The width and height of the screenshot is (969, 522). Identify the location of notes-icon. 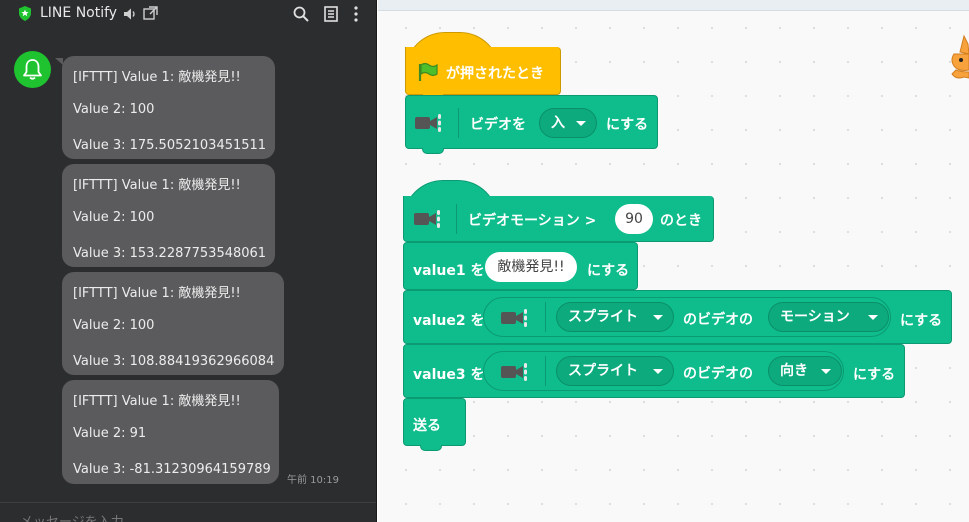
(331, 14).